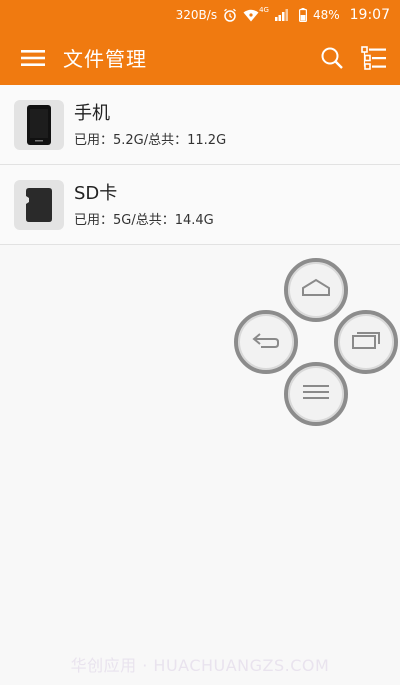 This screenshot has height=685, width=400. I want to click on back-button, so click(266, 342).